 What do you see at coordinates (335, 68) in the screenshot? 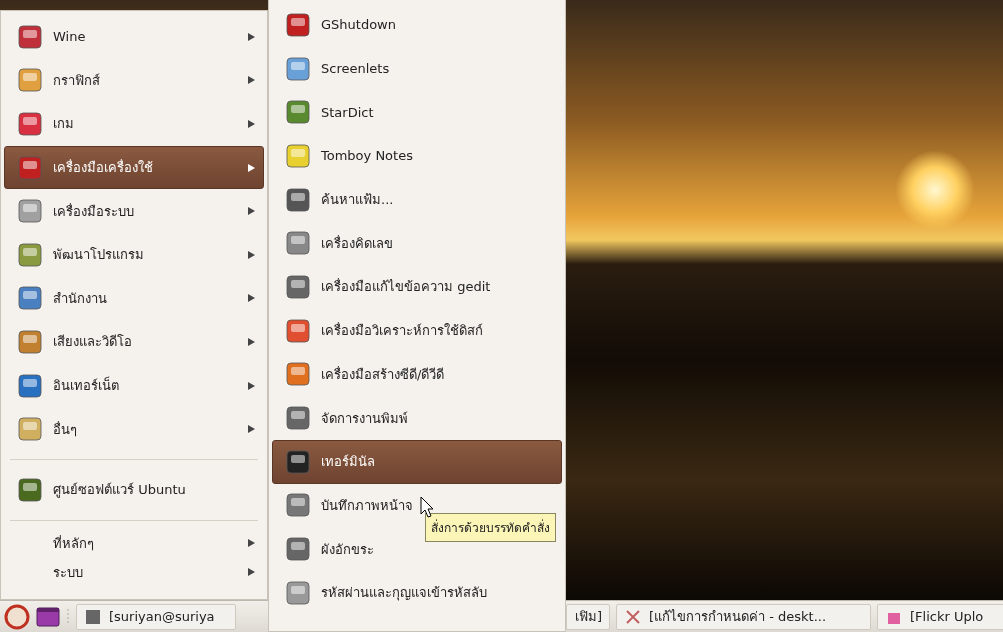
I see `menu-item: Screenlets` at bounding box center [335, 68].